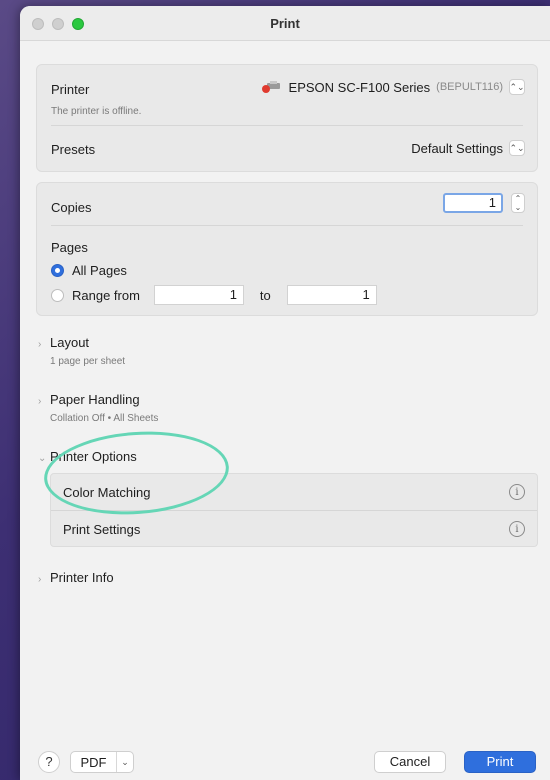  I want to click on range-from-input: 1, so click(198, 295).